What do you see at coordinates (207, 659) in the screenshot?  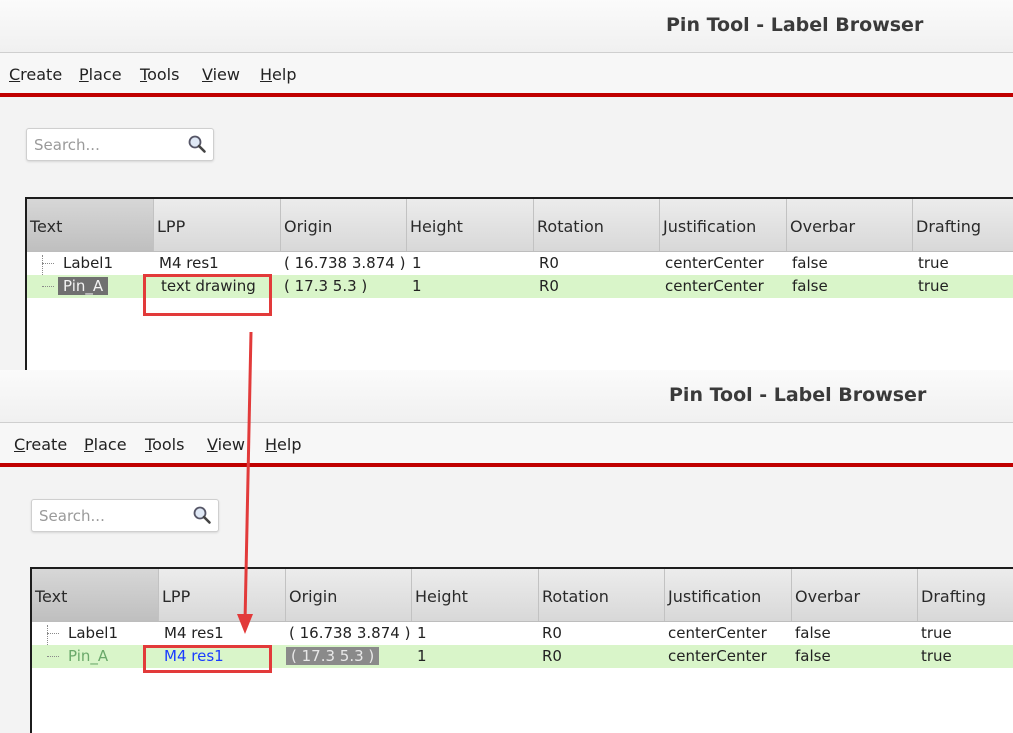 I see `callout-box-after` at bounding box center [207, 659].